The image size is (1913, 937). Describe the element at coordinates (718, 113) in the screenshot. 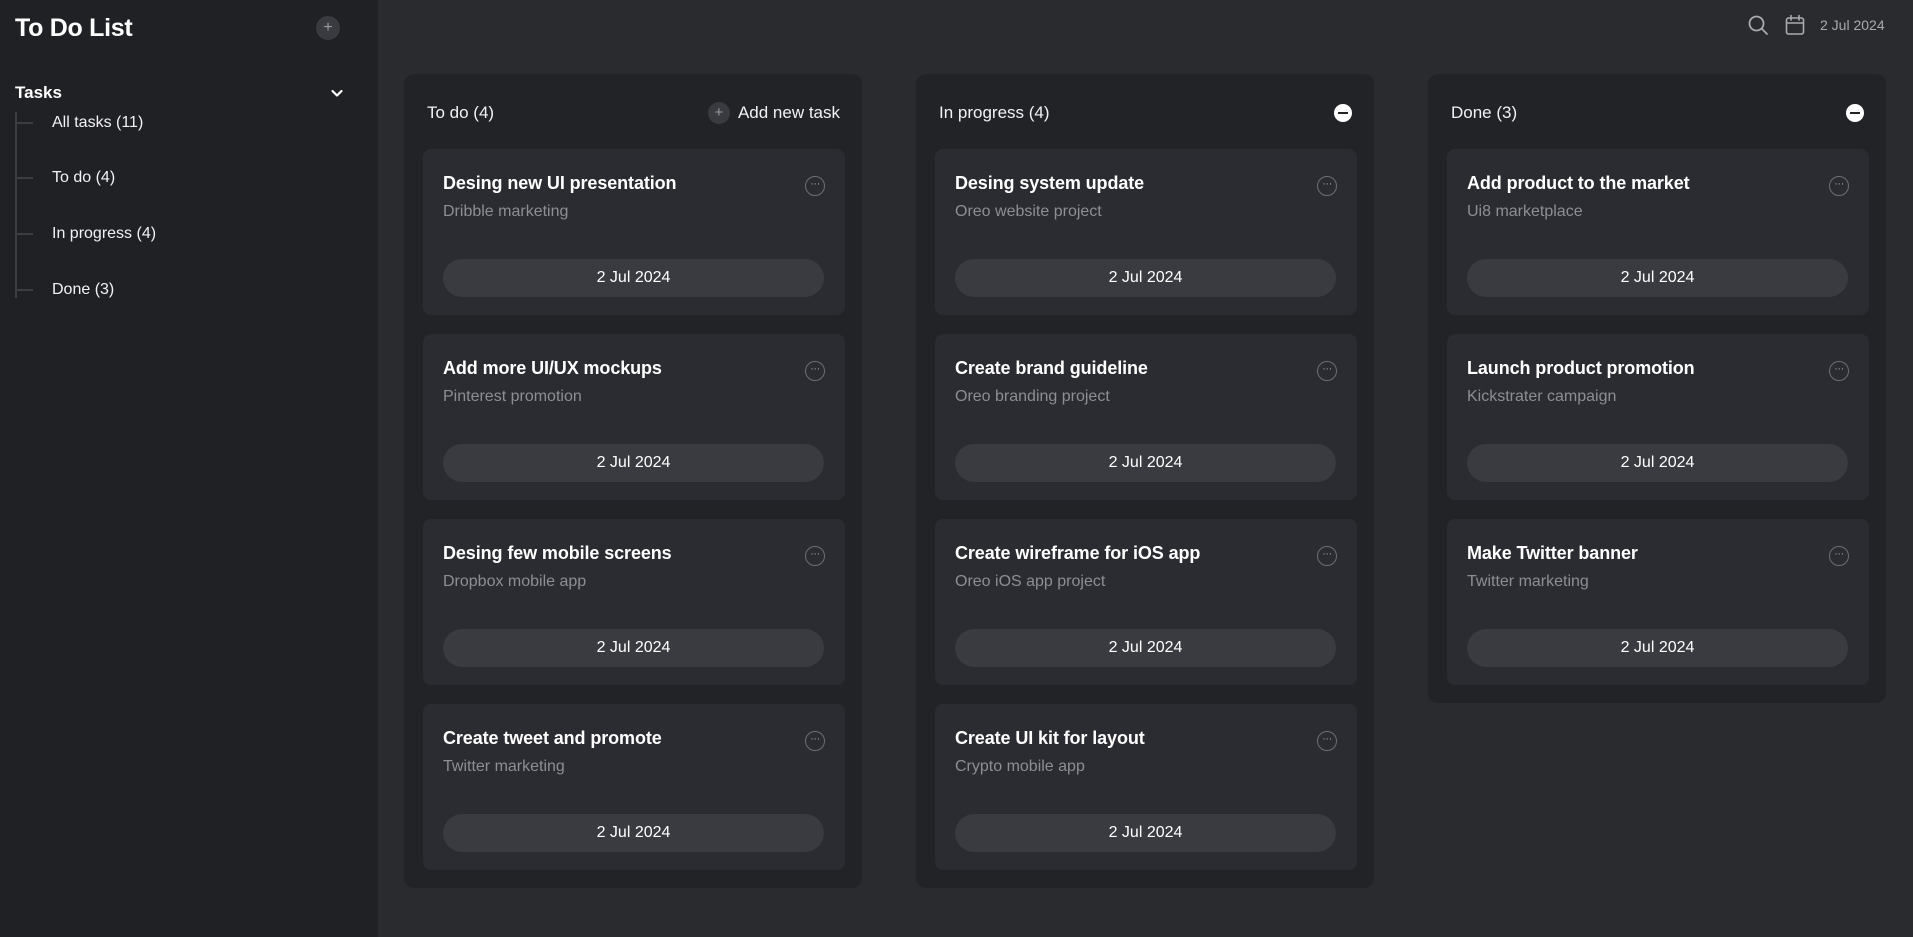

I see `plus-icon: +` at that location.